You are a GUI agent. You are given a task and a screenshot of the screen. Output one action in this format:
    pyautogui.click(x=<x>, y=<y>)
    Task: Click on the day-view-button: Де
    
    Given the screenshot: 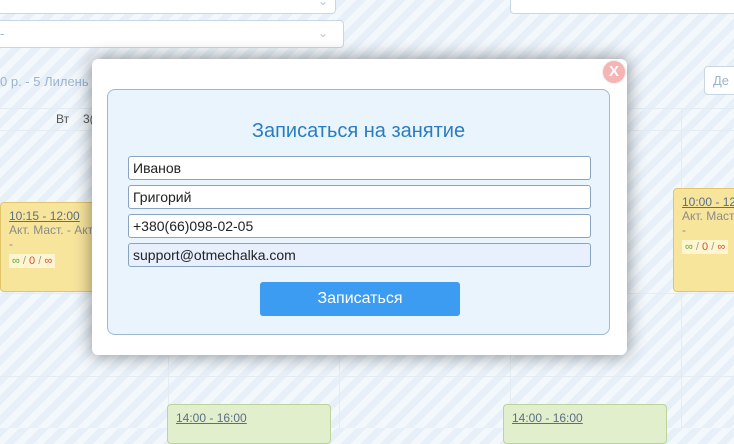 What is the action you would take?
    pyautogui.click(x=719, y=80)
    